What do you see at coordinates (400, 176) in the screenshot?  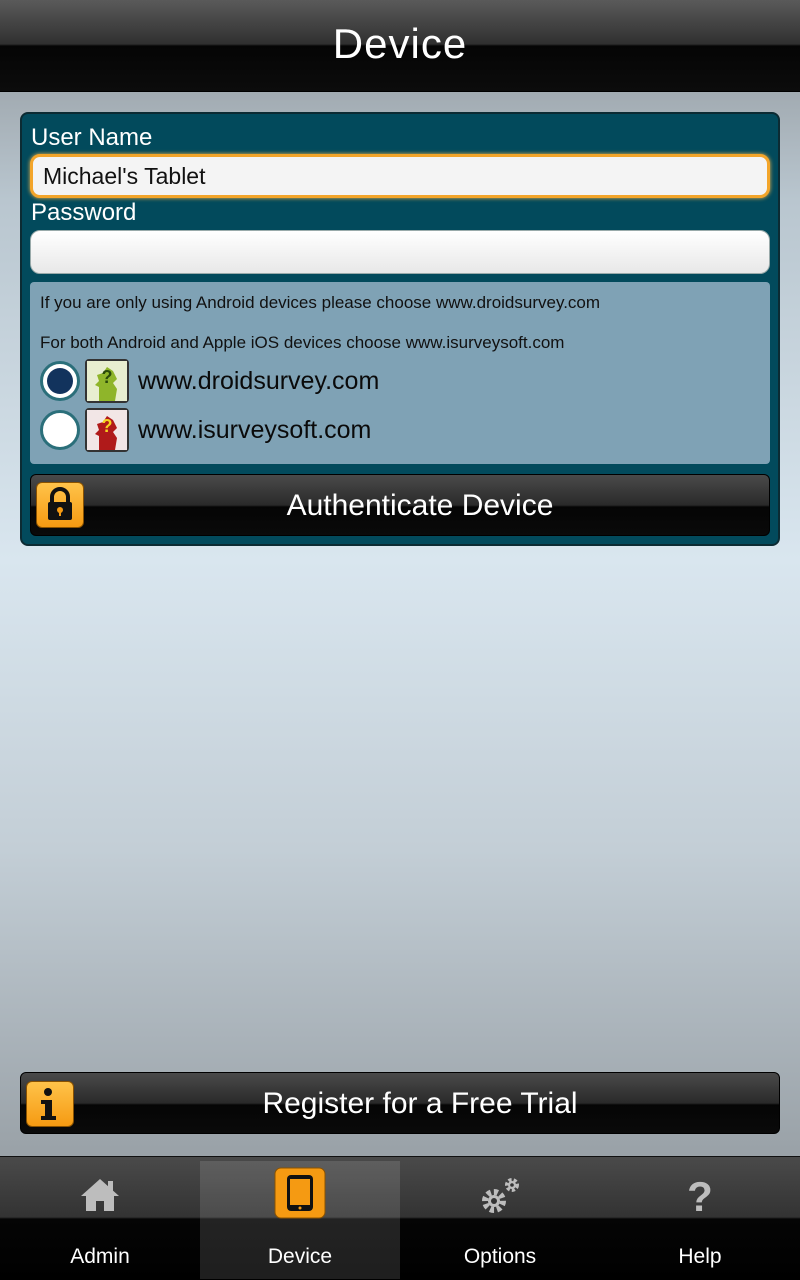 I see `username-field: Michael's Tablet` at bounding box center [400, 176].